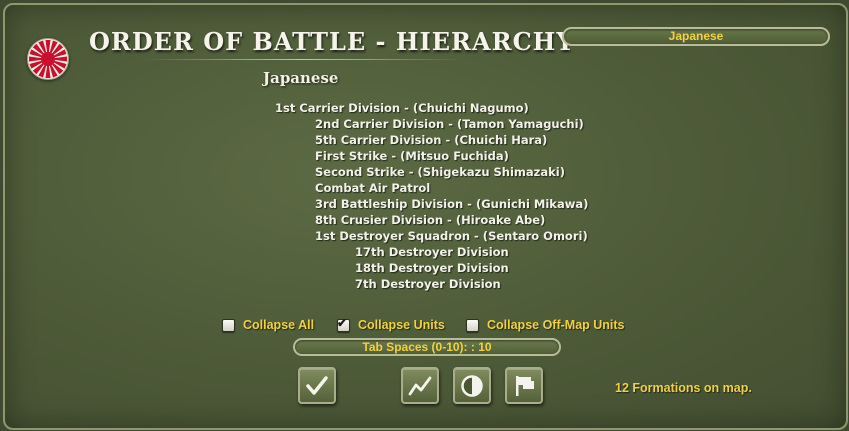  Describe the element at coordinates (301, 78) in the screenshot. I see `side-label: Japanese` at that location.